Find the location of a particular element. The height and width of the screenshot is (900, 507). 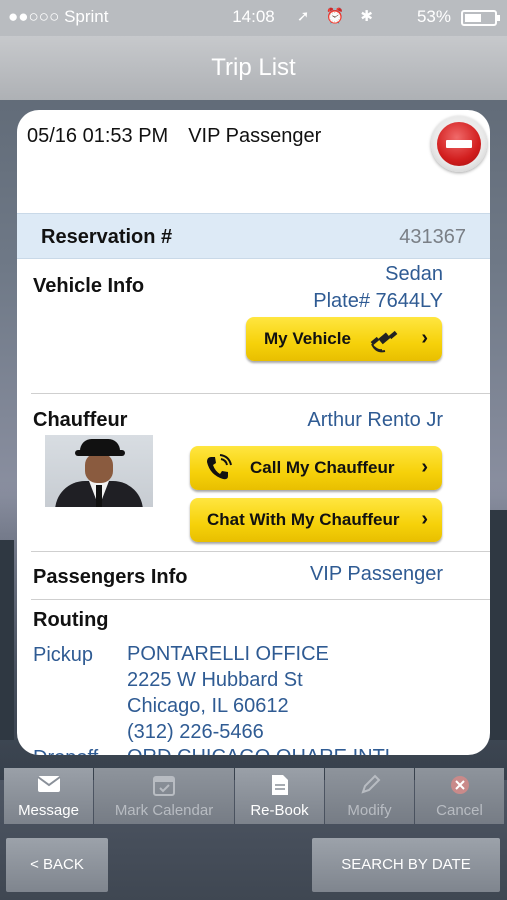

tab-message-label: Message is located at coordinates (48, 810).